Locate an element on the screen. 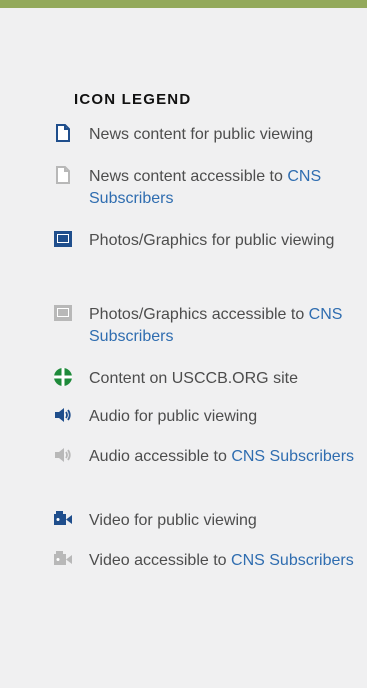 The width and height of the screenshot is (367, 688). video-icon is located at coordinates (63, 519).